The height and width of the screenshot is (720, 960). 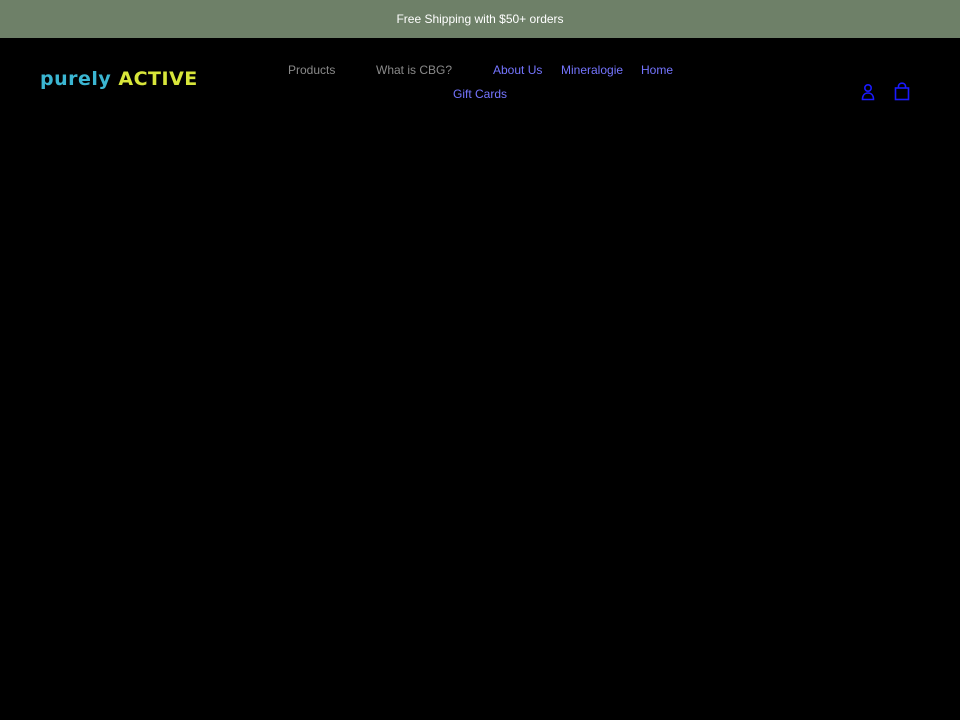 I want to click on nav-item-mineralogie: Mineralogie, so click(x=592, y=70).